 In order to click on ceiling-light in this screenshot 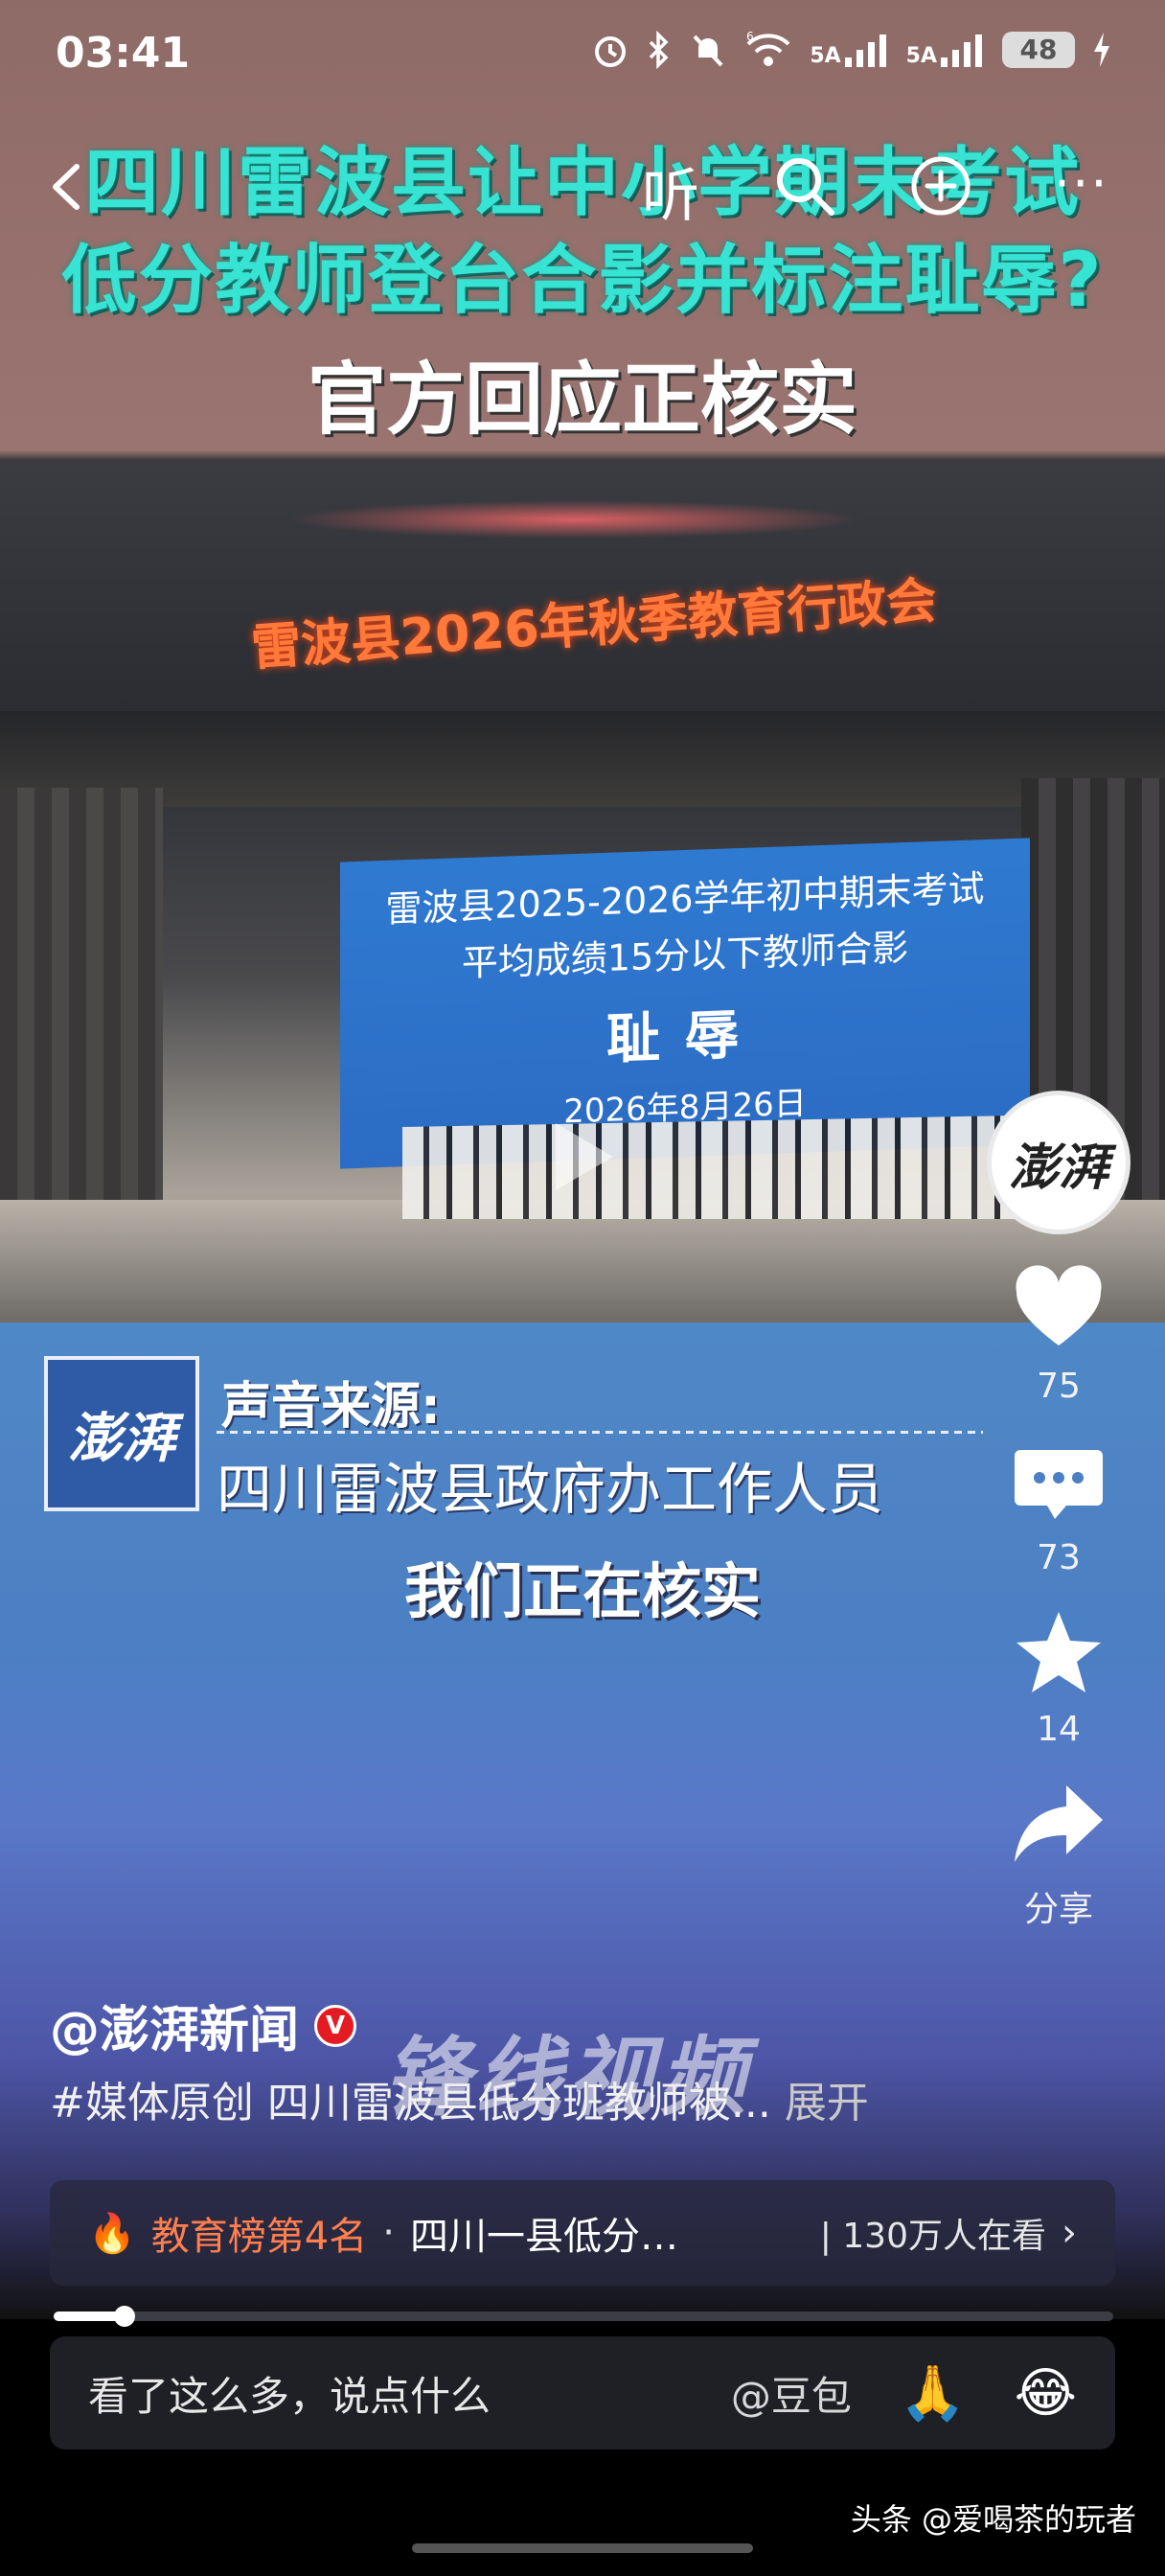, I will do `click(574, 519)`.